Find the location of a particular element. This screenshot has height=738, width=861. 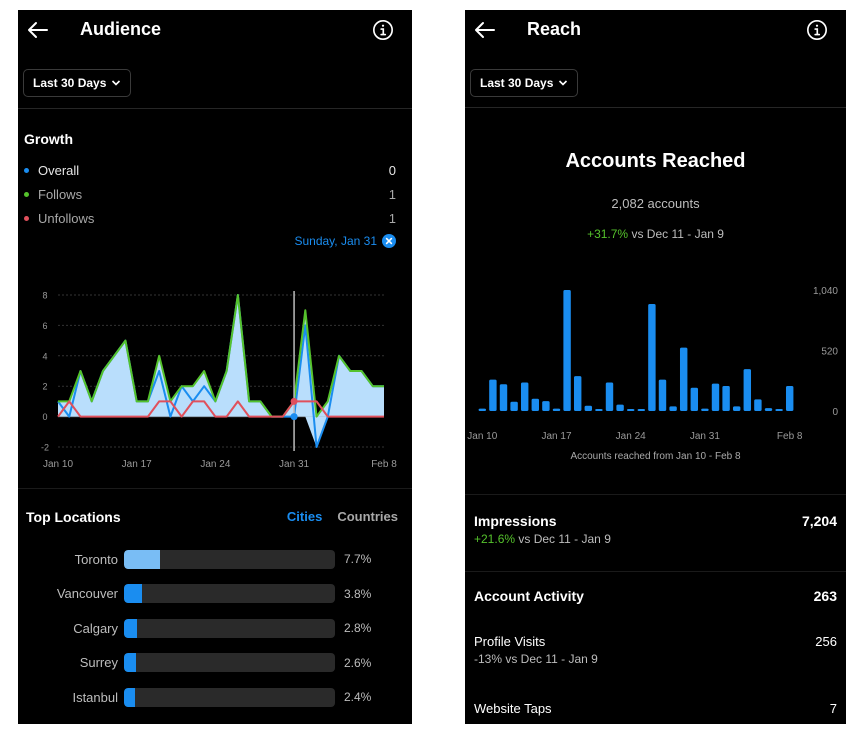

account-activity-row: Account Activity 263 is located at coordinates (655, 596).